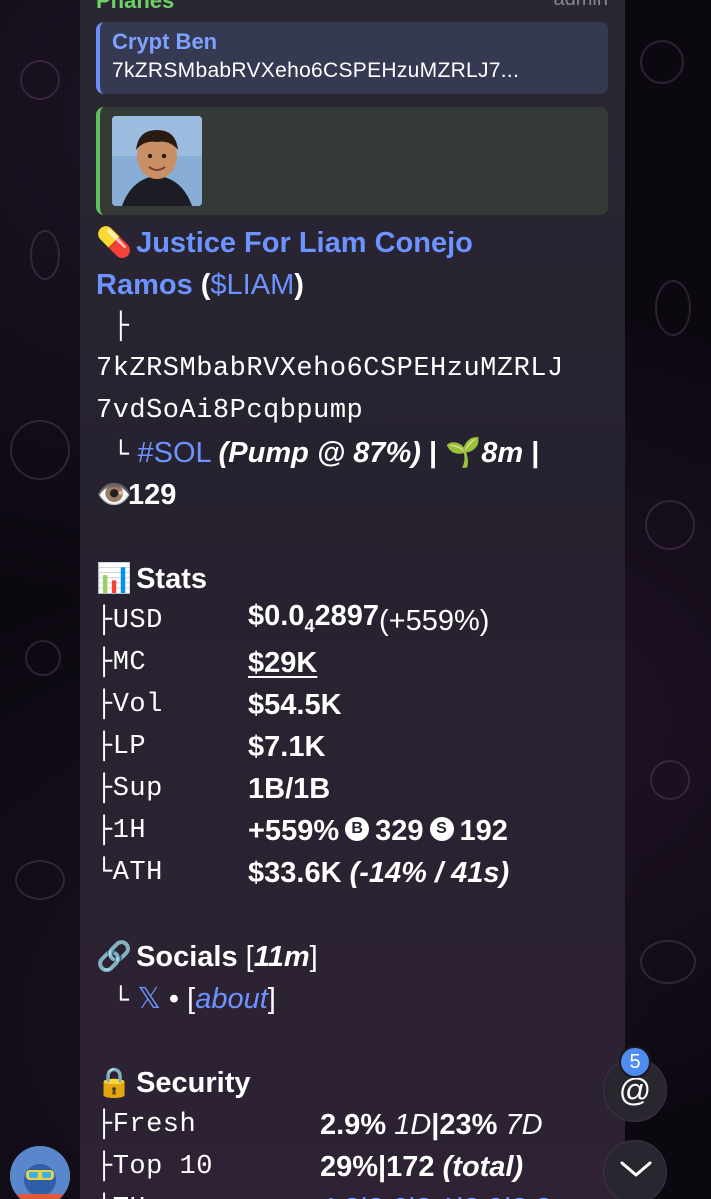 This screenshot has height=1199, width=711. I want to click on socials-age: 11m, so click(281, 957).